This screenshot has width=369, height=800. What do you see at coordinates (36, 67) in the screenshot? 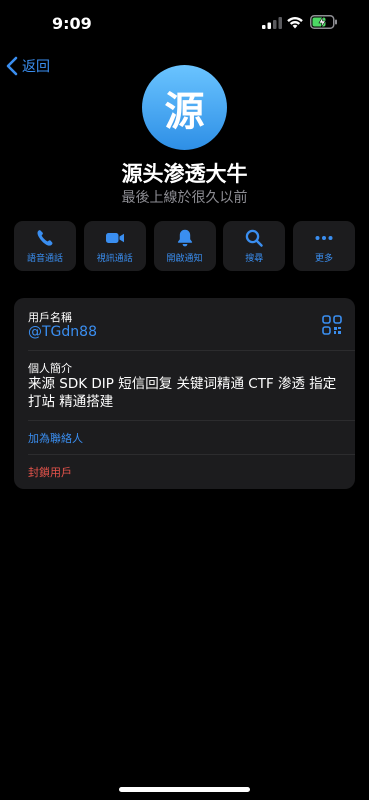
I see `back-label: 返回` at bounding box center [36, 67].